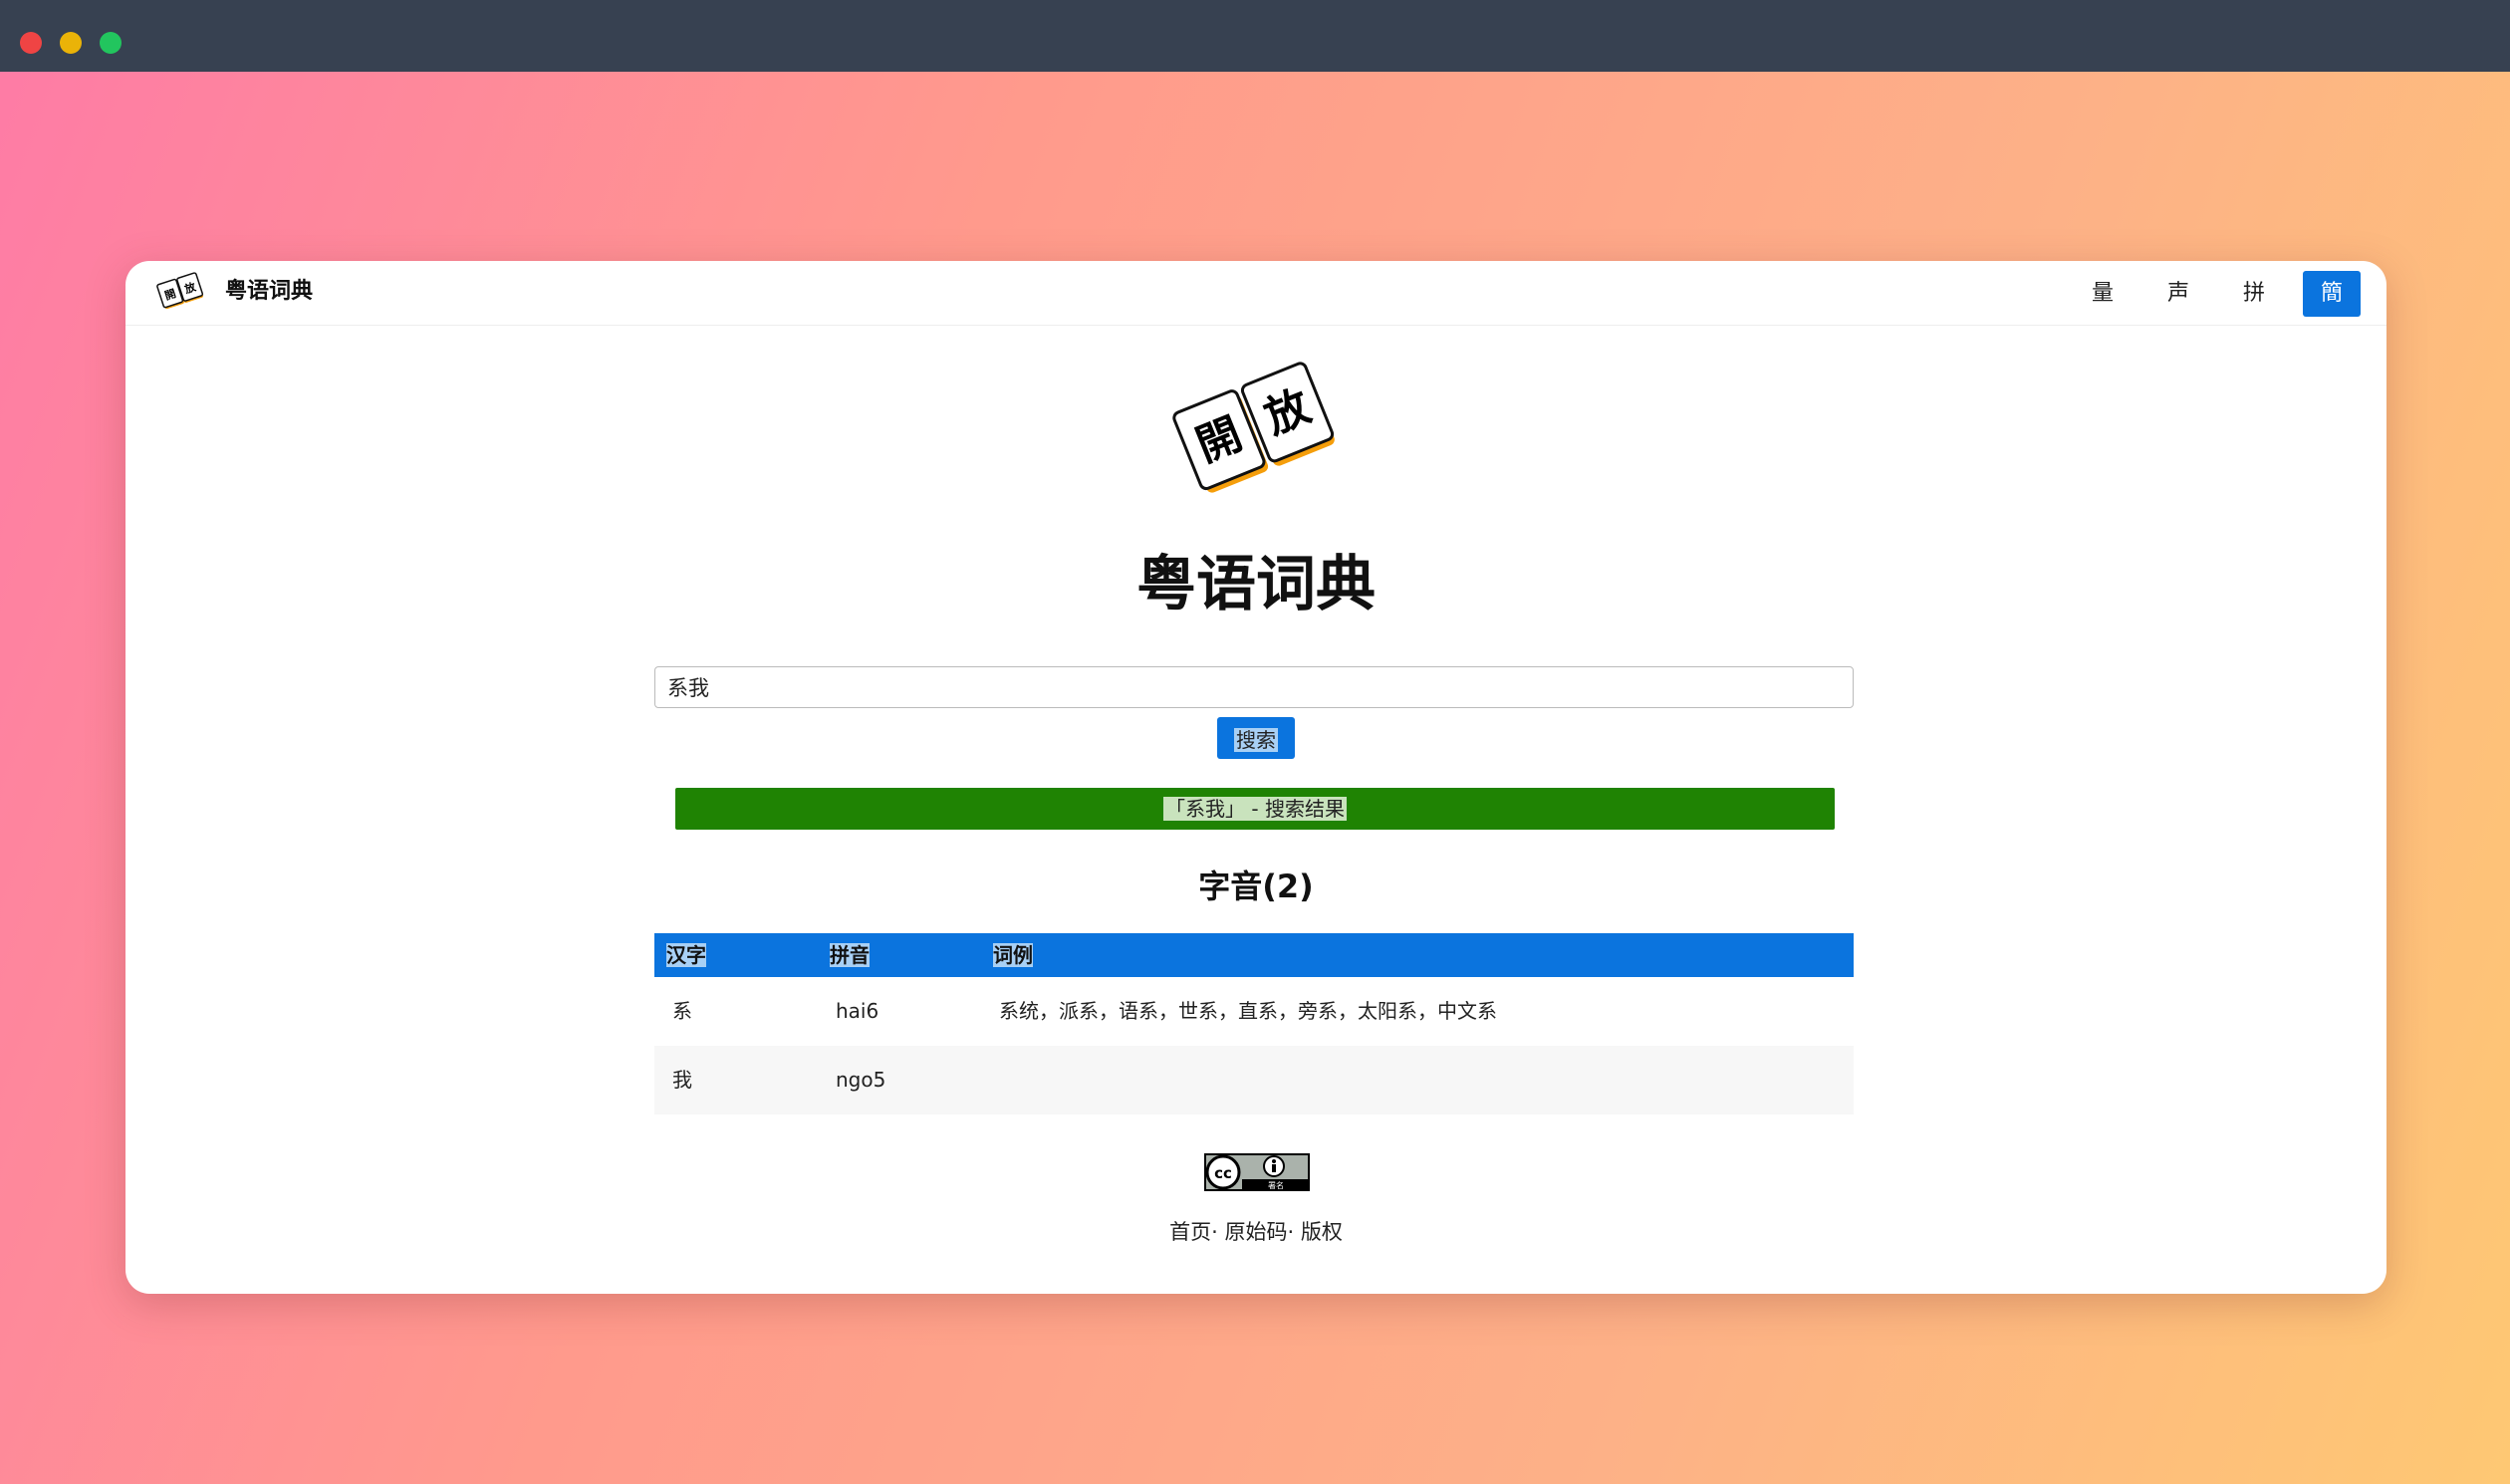  I want to click on table-row: 我 ngo5, so click(1254, 1080).